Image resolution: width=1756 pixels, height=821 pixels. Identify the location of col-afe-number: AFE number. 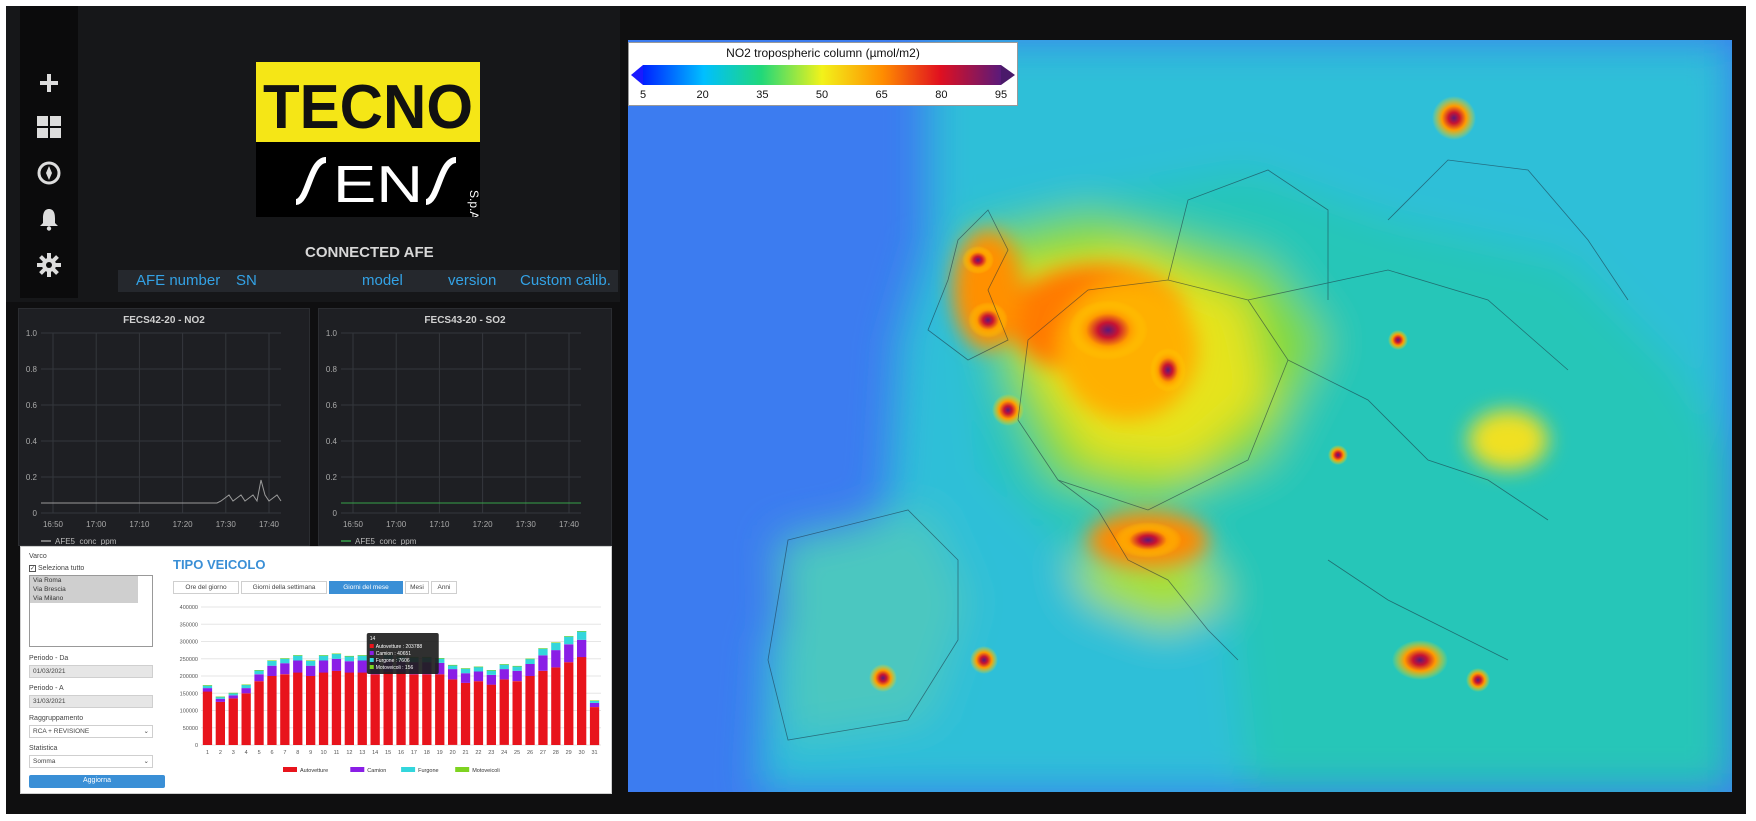
(178, 280).